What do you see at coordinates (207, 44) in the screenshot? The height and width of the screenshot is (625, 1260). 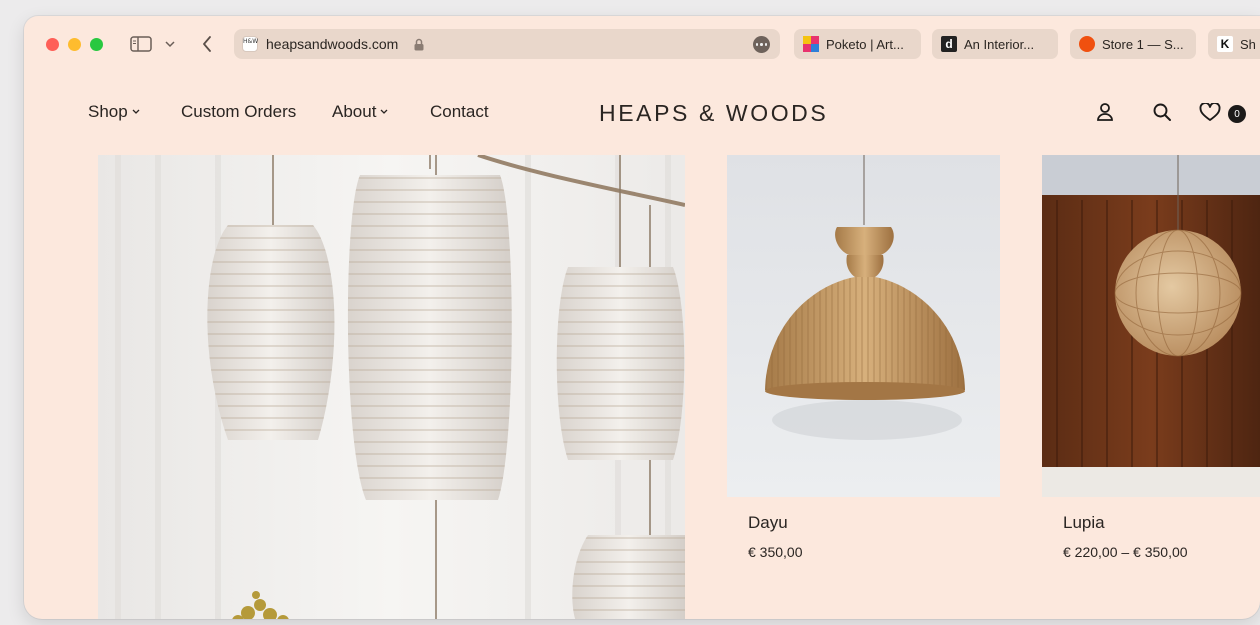 I see `back-icon` at bounding box center [207, 44].